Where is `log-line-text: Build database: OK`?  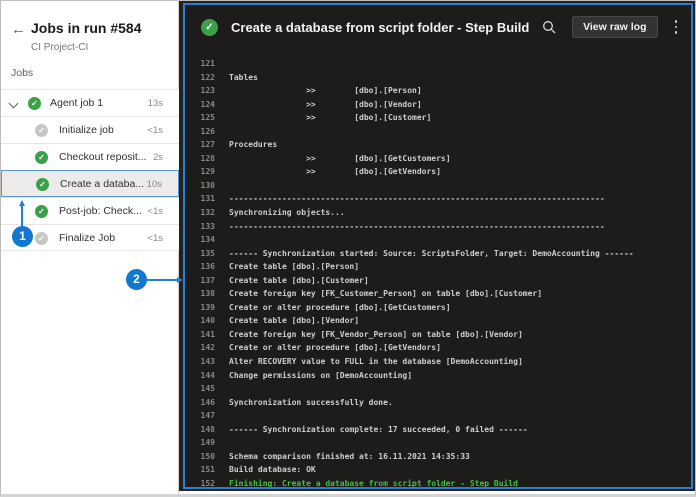 log-line-text: Build database: OK is located at coordinates (272, 470).